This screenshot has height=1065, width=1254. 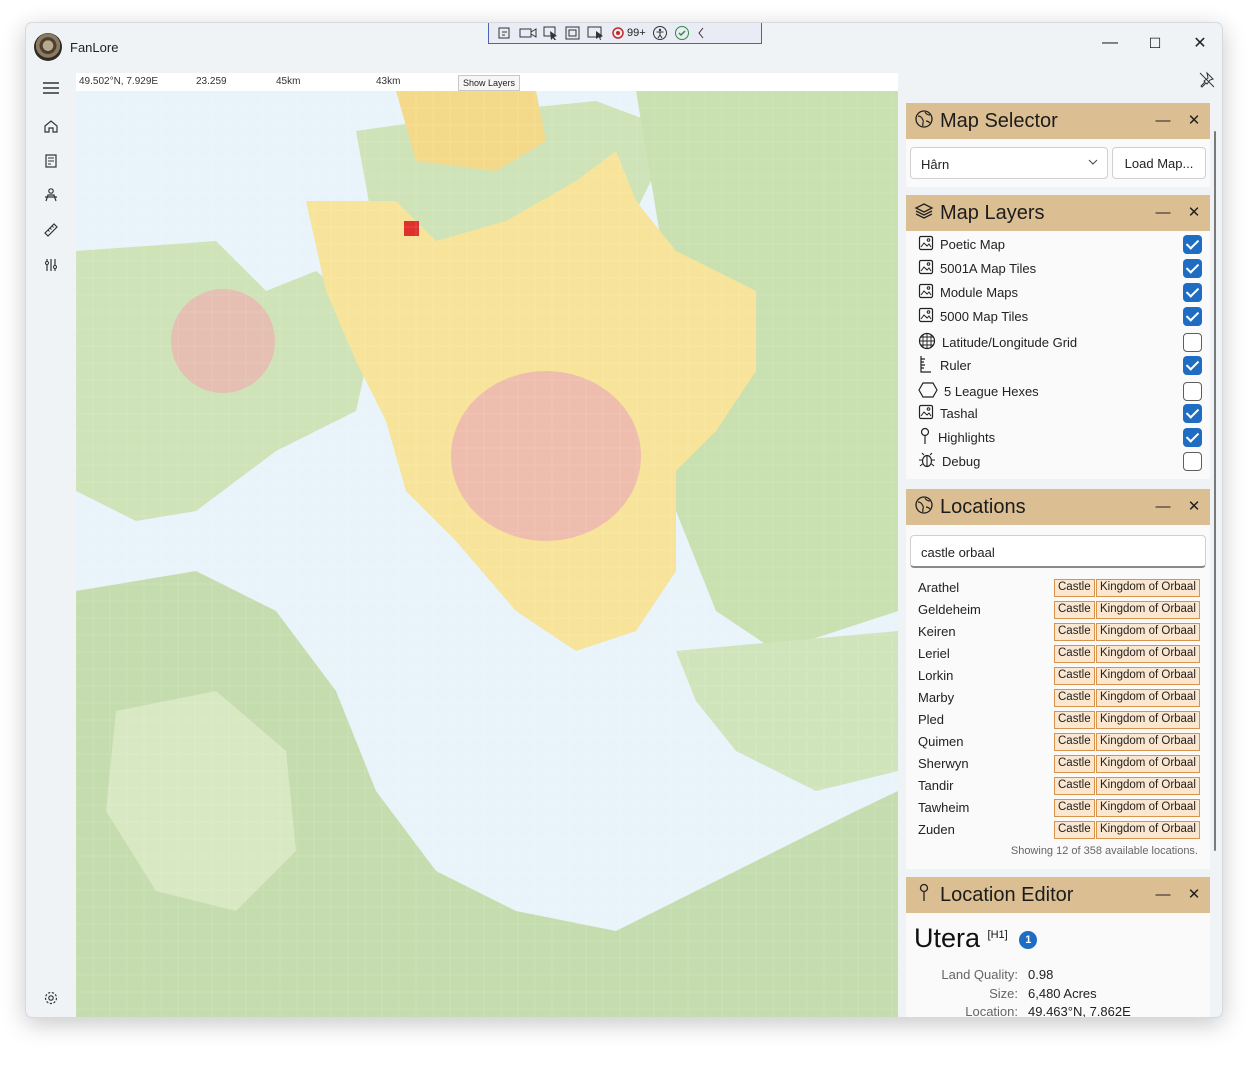 I want to click on location-row: Lorkin Castle Kingdom of Orbaal, so click(x=1062, y=676).